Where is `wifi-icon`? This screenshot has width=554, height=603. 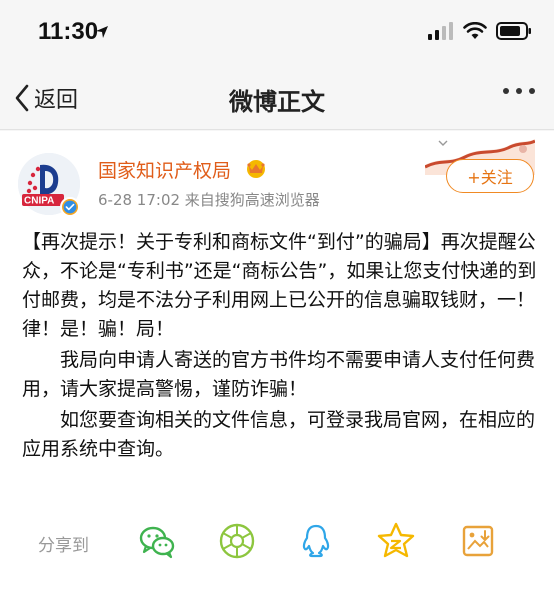
wifi-icon is located at coordinates (475, 30).